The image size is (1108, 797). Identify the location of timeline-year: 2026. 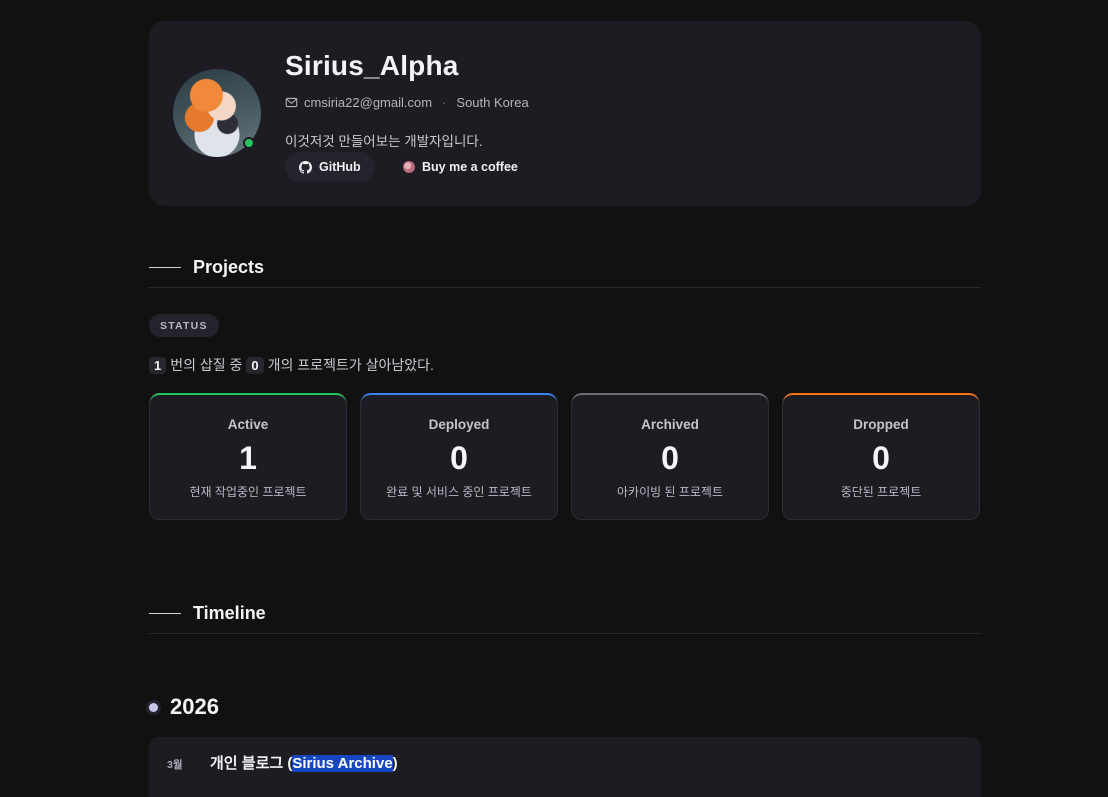
(184, 707).